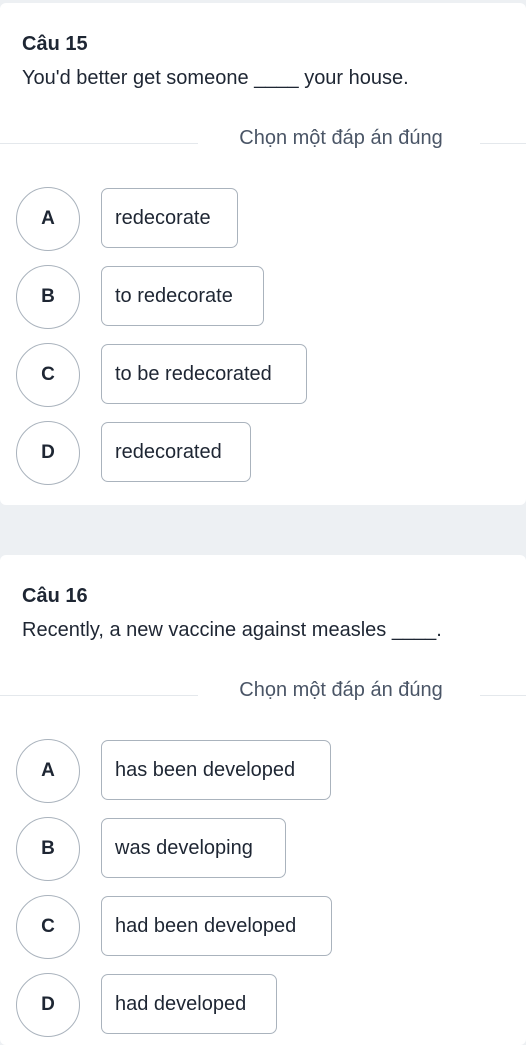 The height and width of the screenshot is (1045, 526). Describe the element at coordinates (216, 926) in the screenshot. I see `option-answer-button: had been developed` at that location.